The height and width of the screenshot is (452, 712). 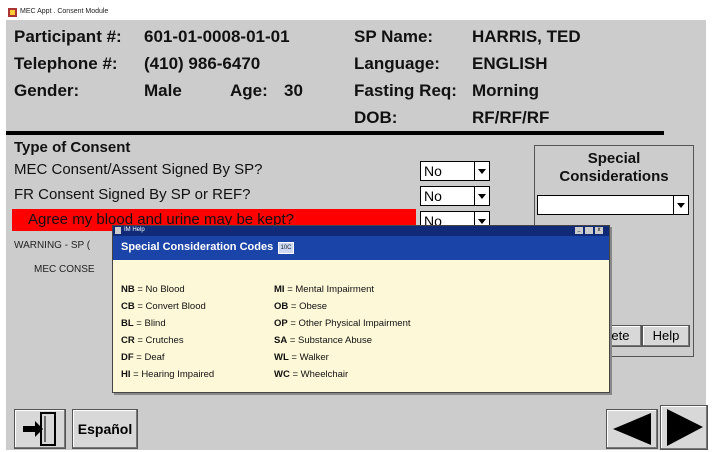 What do you see at coordinates (329, 340) in the screenshot?
I see `code-description: = Substance Abuse` at bounding box center [329, 340].